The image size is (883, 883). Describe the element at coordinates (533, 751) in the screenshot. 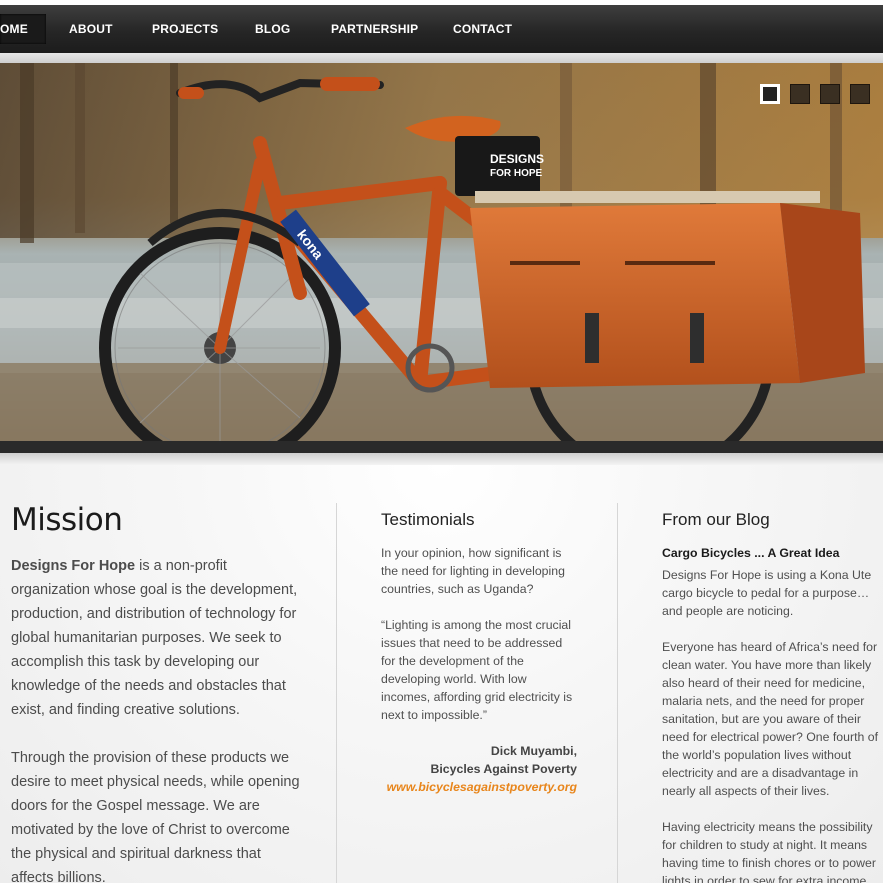

I see `testimonial-author: Dick Muyambi,` at that location.